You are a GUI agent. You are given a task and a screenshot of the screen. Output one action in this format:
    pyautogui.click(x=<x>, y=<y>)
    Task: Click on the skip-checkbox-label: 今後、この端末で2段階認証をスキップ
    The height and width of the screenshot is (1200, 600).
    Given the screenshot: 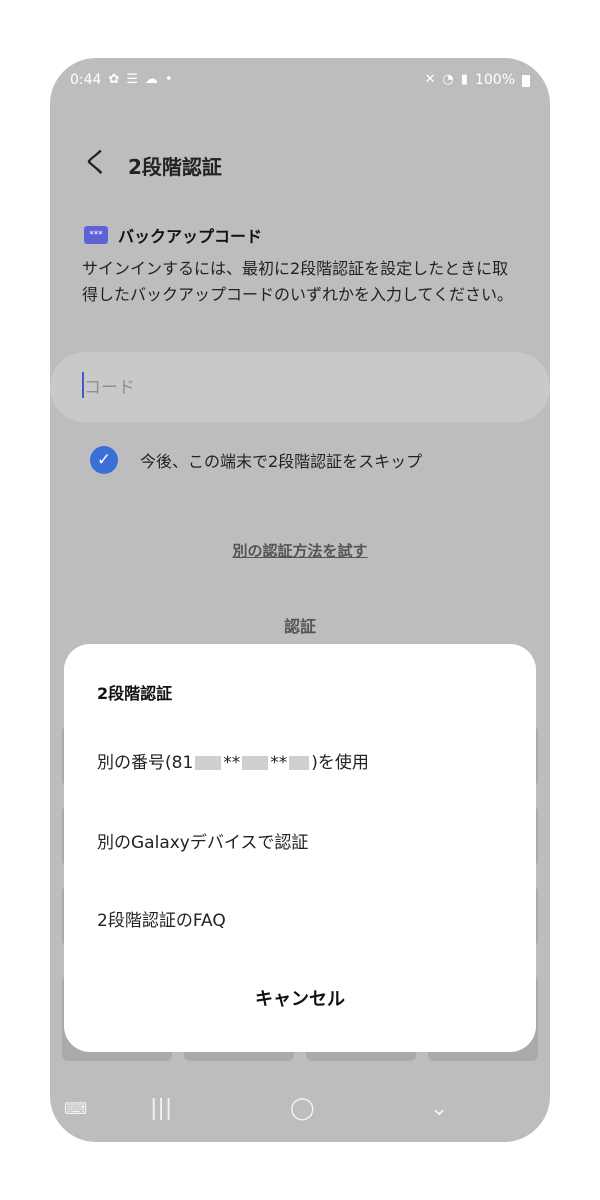 What is the action you would take?
    pyautogui.click(x=281, y=461)
    